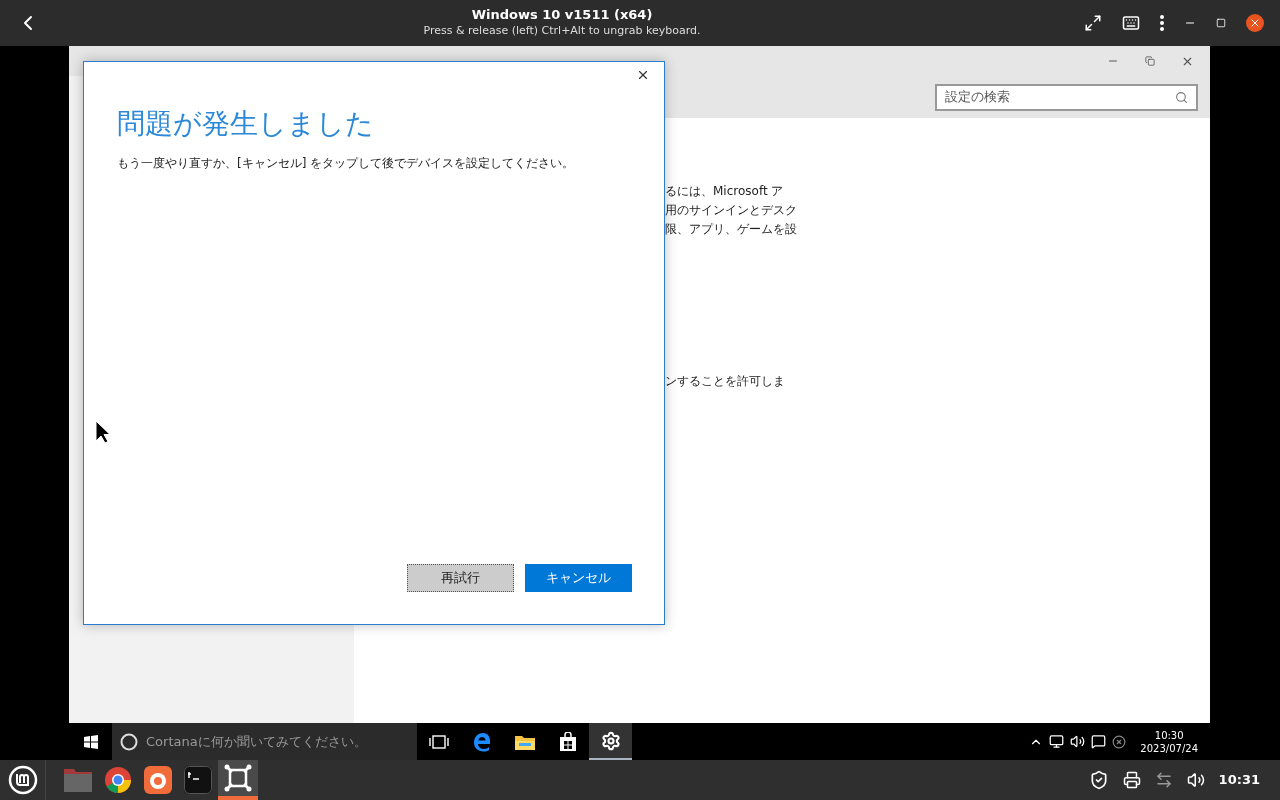 The image size is (1280, 800). Describe the element at coordinates (90, 741) in the screenshot. I see `windows-logo-icon` at that location.